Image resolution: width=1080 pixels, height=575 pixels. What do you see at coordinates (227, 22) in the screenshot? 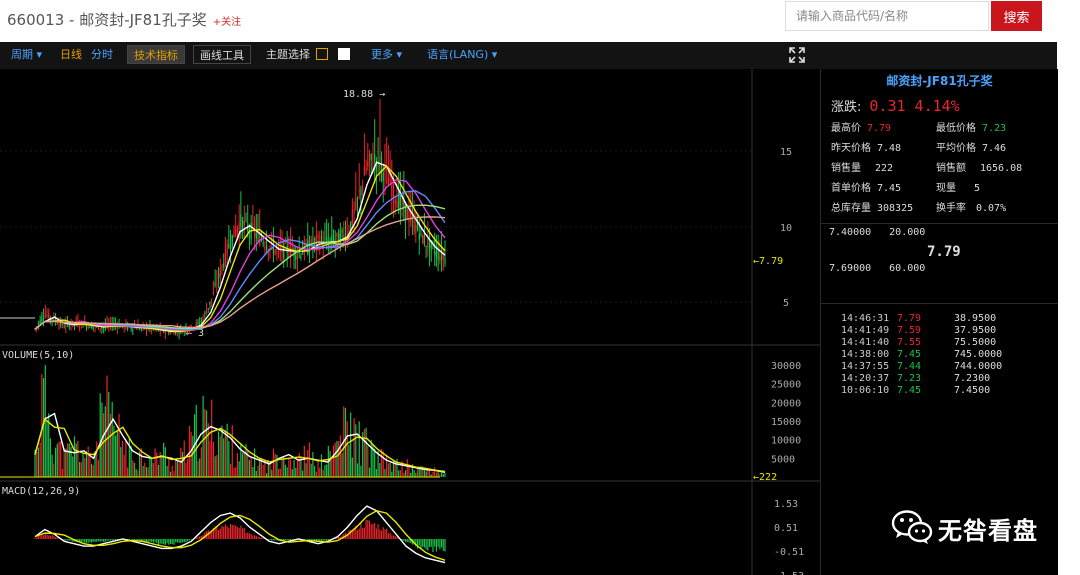
I see `follow-button: +关注` at bounding box center [227, 22].